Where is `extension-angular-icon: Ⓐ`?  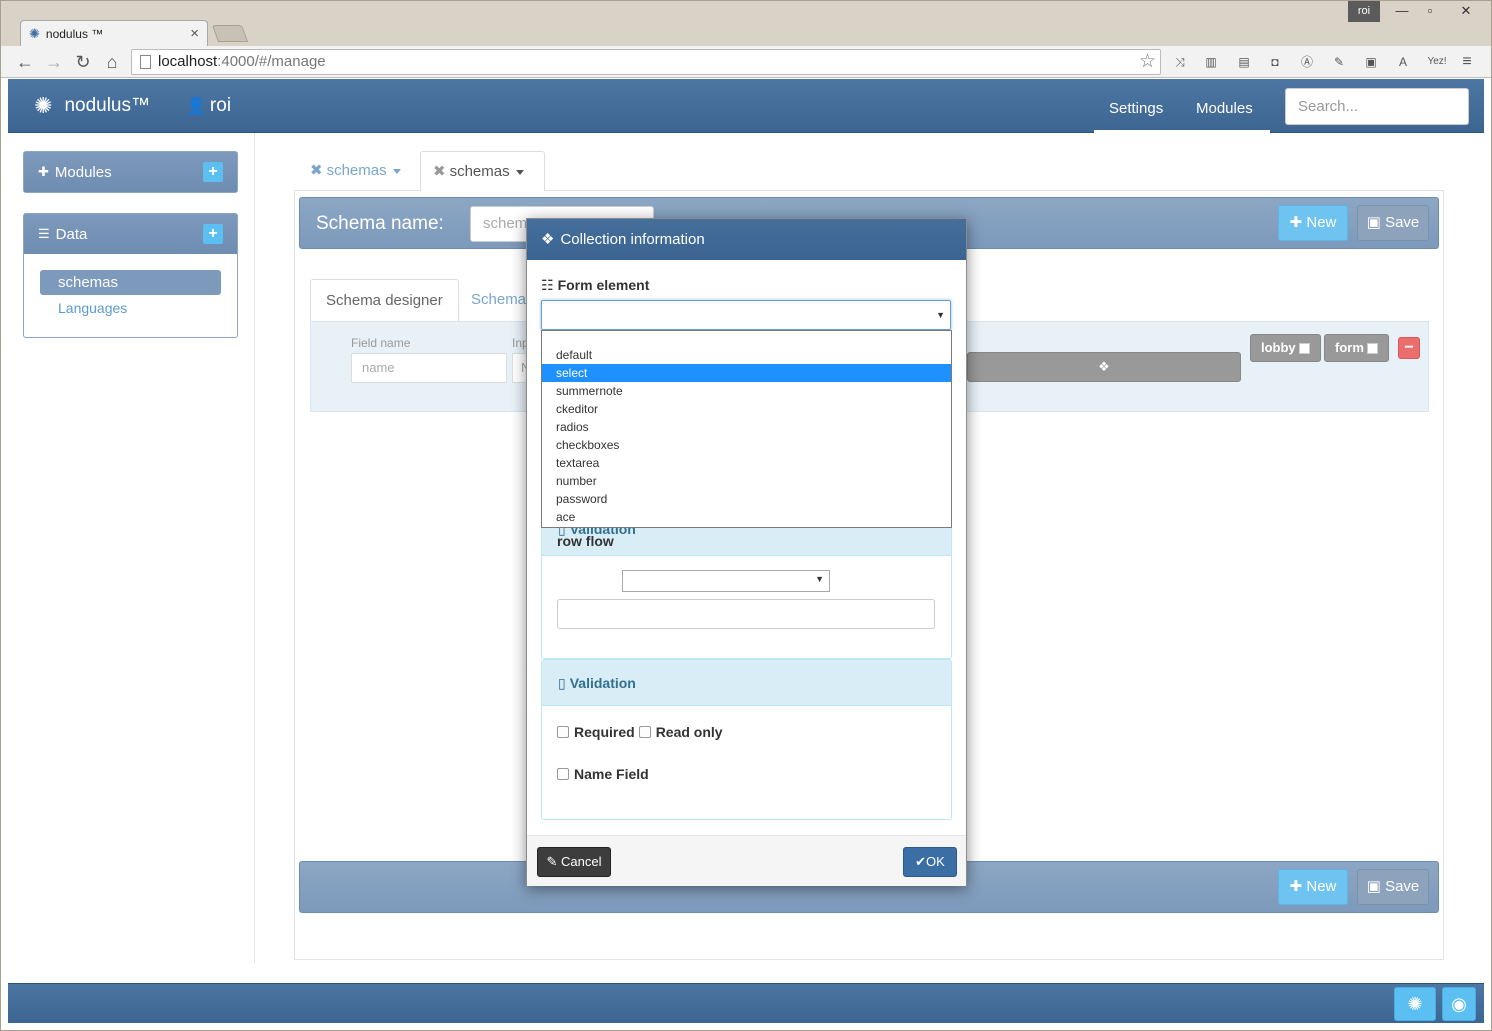
extension-angular-icon: Ⓐ is located at coordinates (1307, 62).